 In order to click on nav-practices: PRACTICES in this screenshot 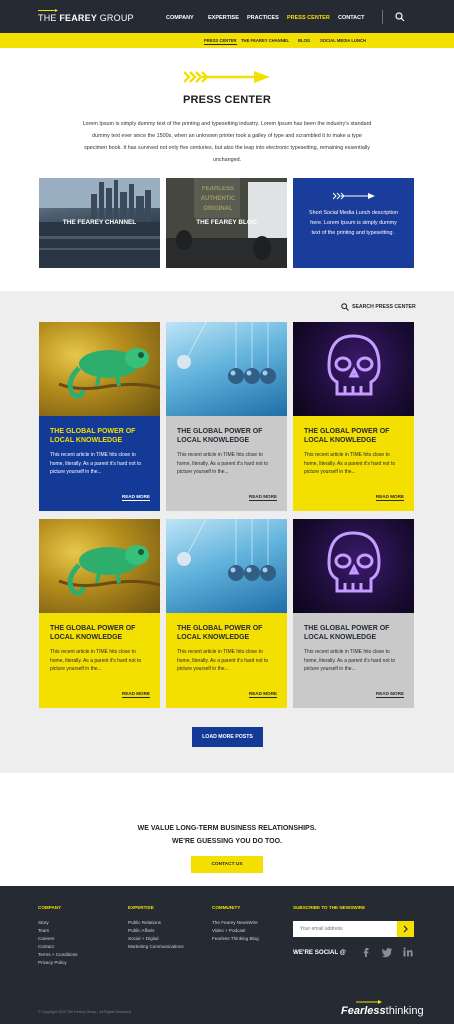, I will do `click(263, 18)`.